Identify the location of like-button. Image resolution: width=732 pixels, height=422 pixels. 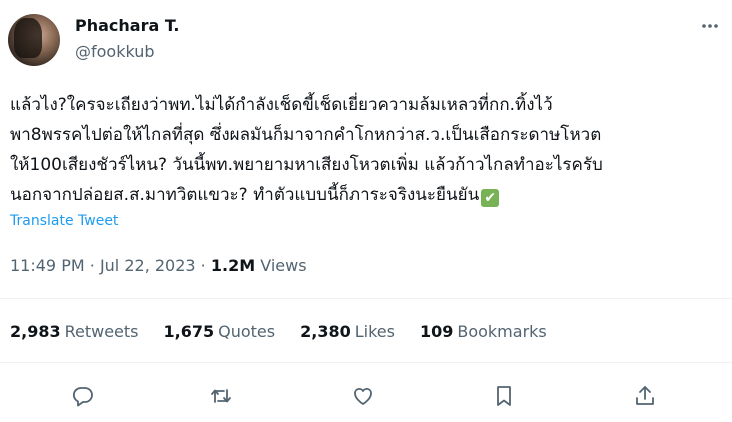
(363, 396).